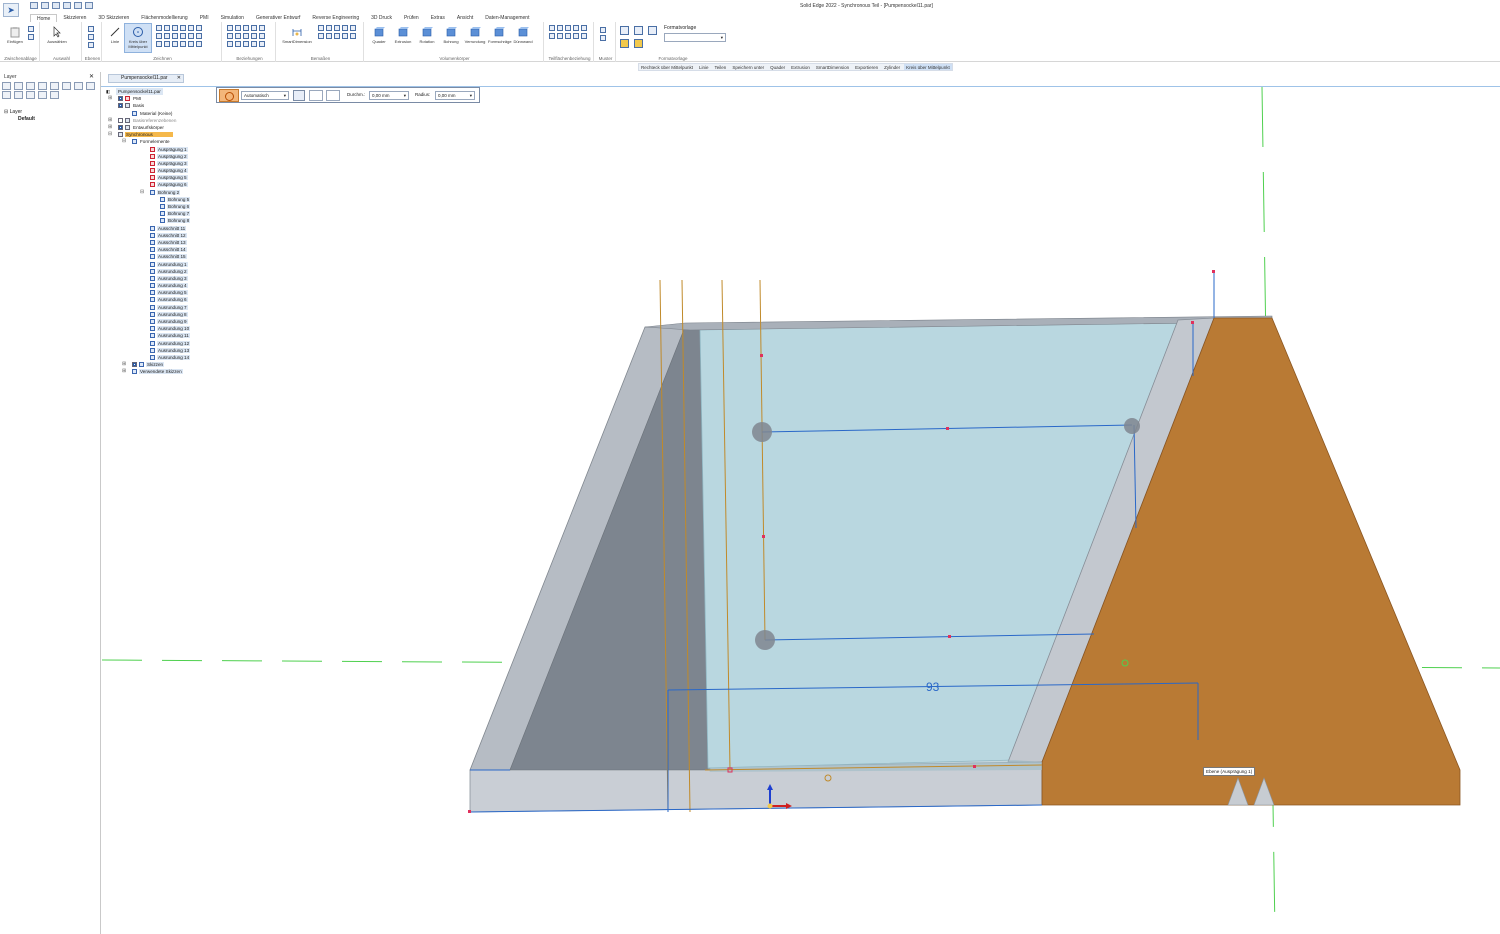  Describe the element at coordinates (159, 321) in the screenshot. I see `pathfinder-item: Ausrundung 9` at that location.